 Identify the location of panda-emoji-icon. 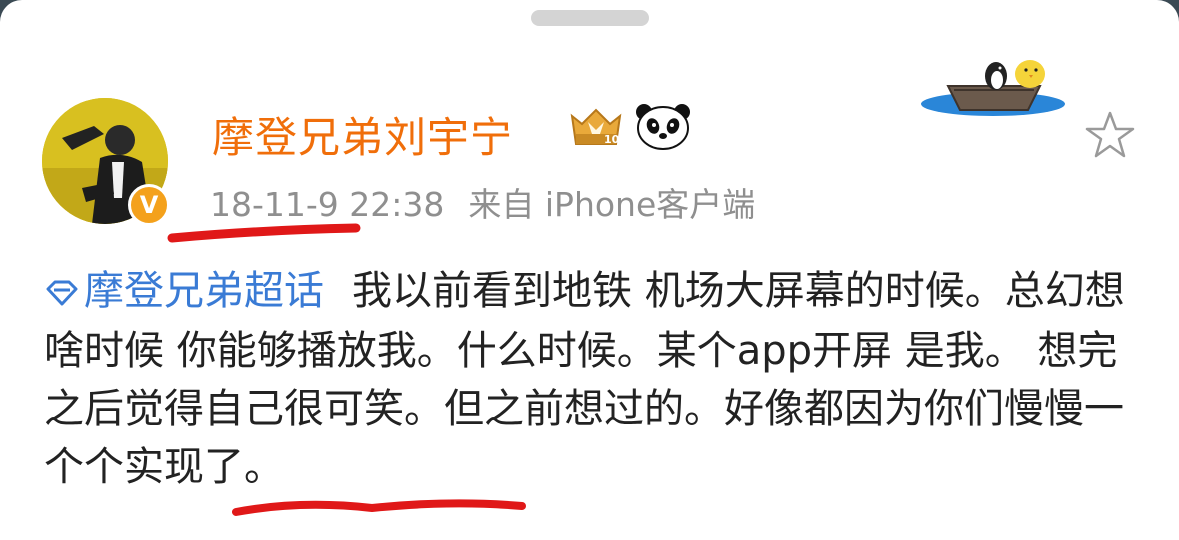
(663, 128).